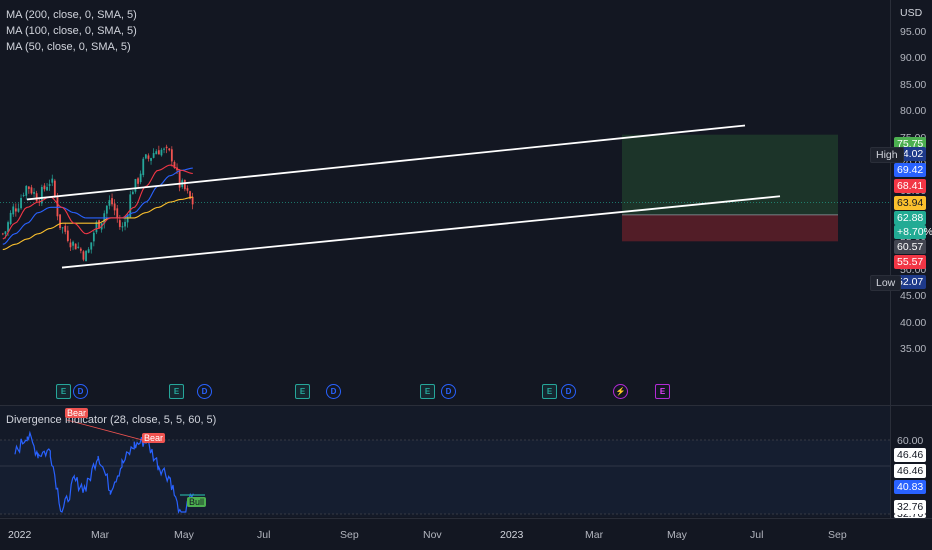 The image size is (932, 550). What do you see at coordinates (910, 203) in the screenshot?
I see `price-label-ma200: 63.94` at bounding box center [910, 203].